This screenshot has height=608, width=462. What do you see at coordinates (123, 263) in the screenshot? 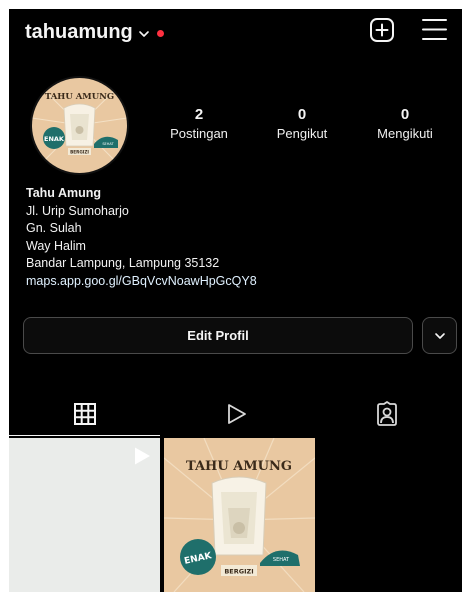
I see `bio-line: Bandar Lampung, Lampung 35132` at bounding box center [123, 263].